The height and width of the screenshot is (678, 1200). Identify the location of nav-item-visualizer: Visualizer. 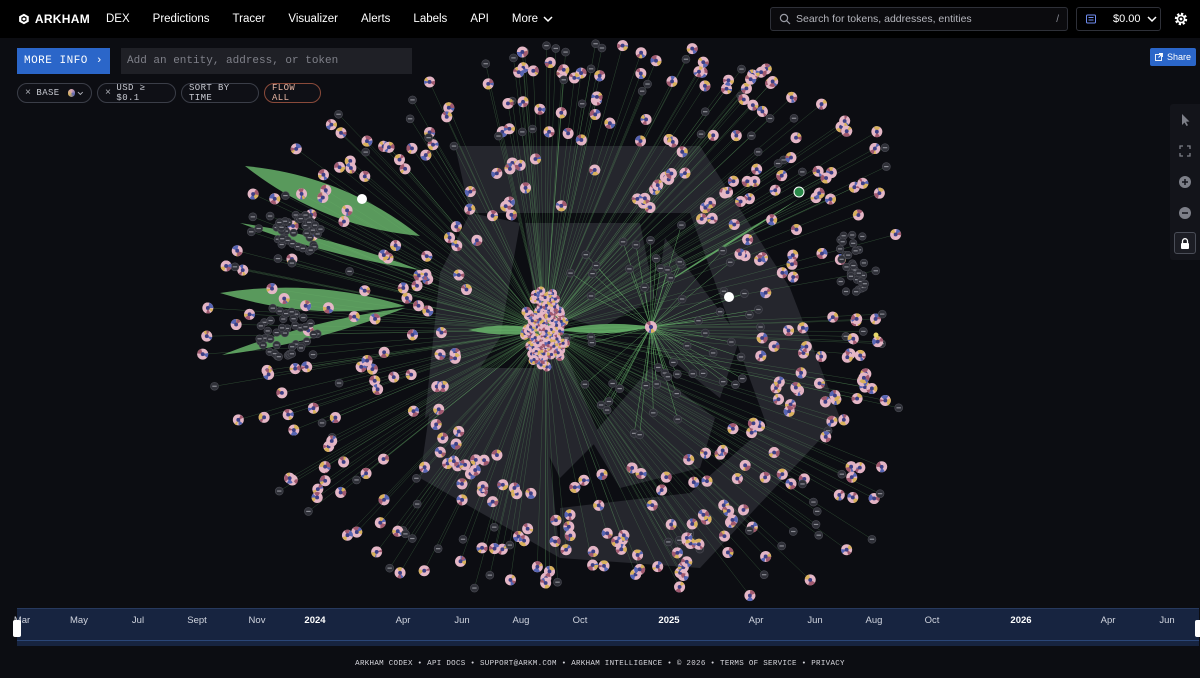
(313, 19).